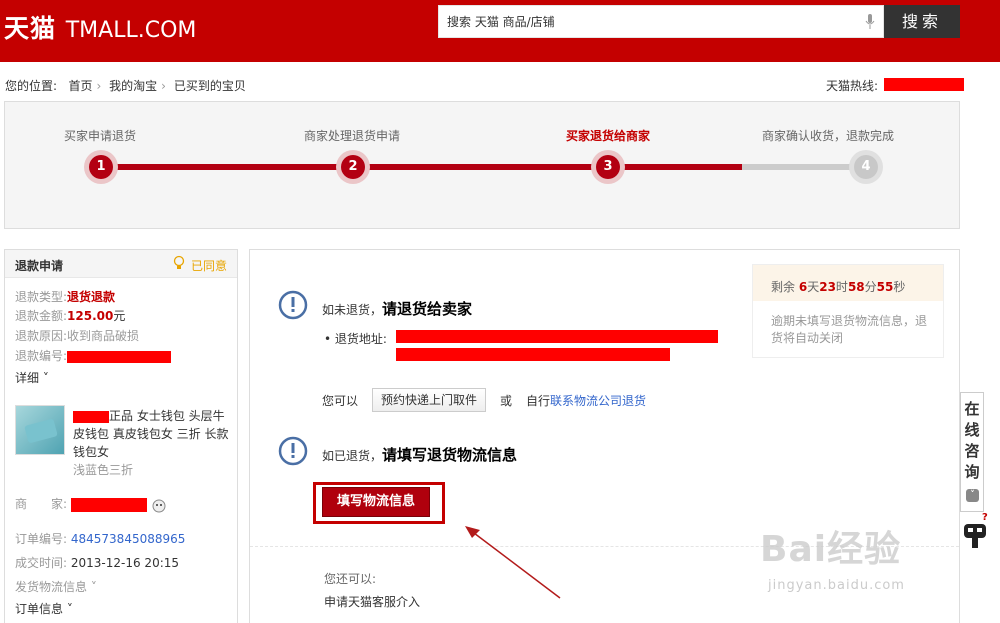 This screenshot has width=1000, height=623. I want to click on product-thumbnail, so click(40, 430).